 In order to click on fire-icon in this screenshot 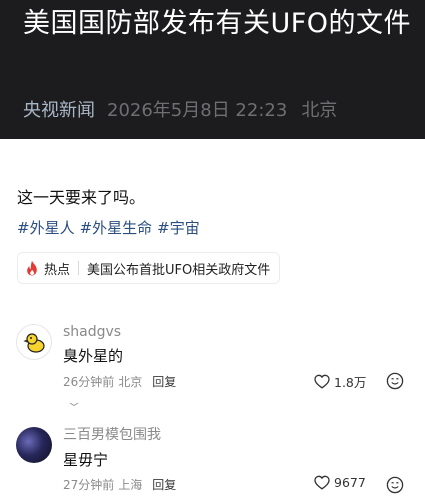, I will do `click(32, 268)`.